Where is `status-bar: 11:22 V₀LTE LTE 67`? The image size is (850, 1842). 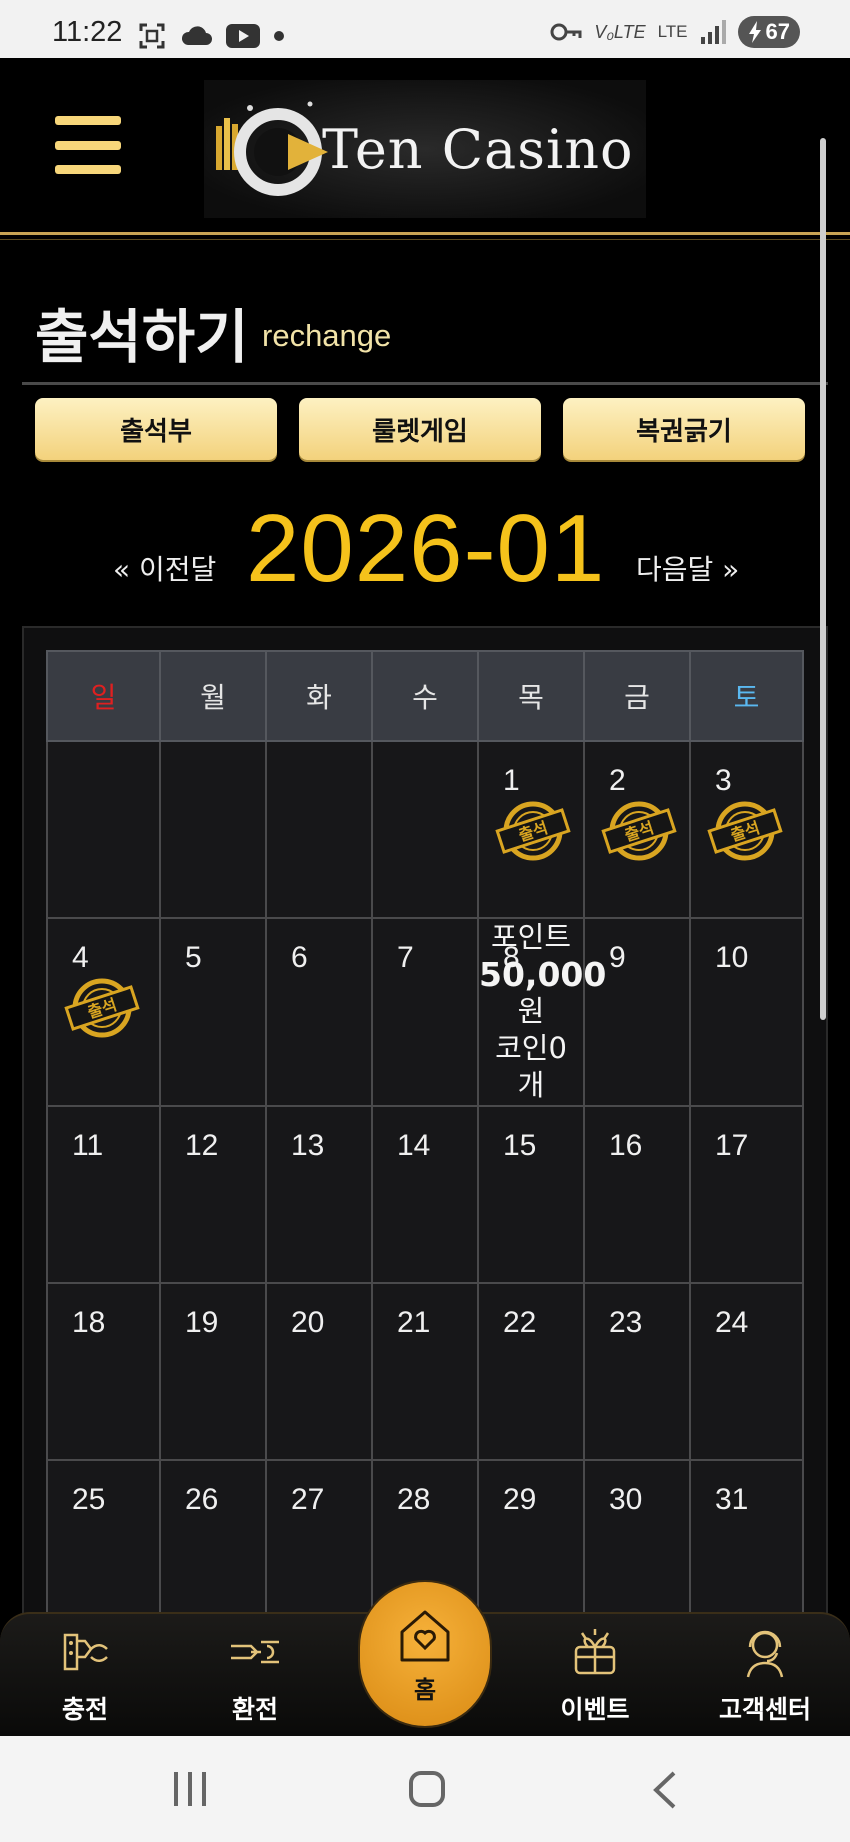 status-bar: 11:22 V₀LTE LTE 67 is located at coordinates (425, 29).